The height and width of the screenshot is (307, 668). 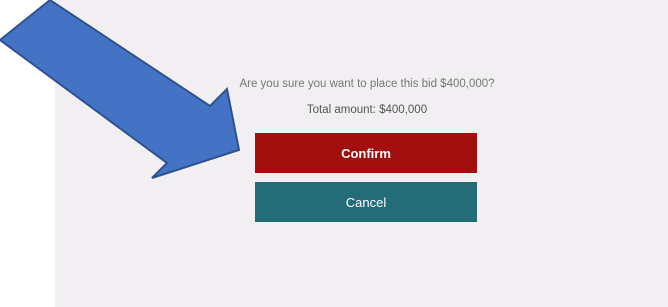 I want to click on total-amount: Total amount: $400,000, so click(x=367, y=110).